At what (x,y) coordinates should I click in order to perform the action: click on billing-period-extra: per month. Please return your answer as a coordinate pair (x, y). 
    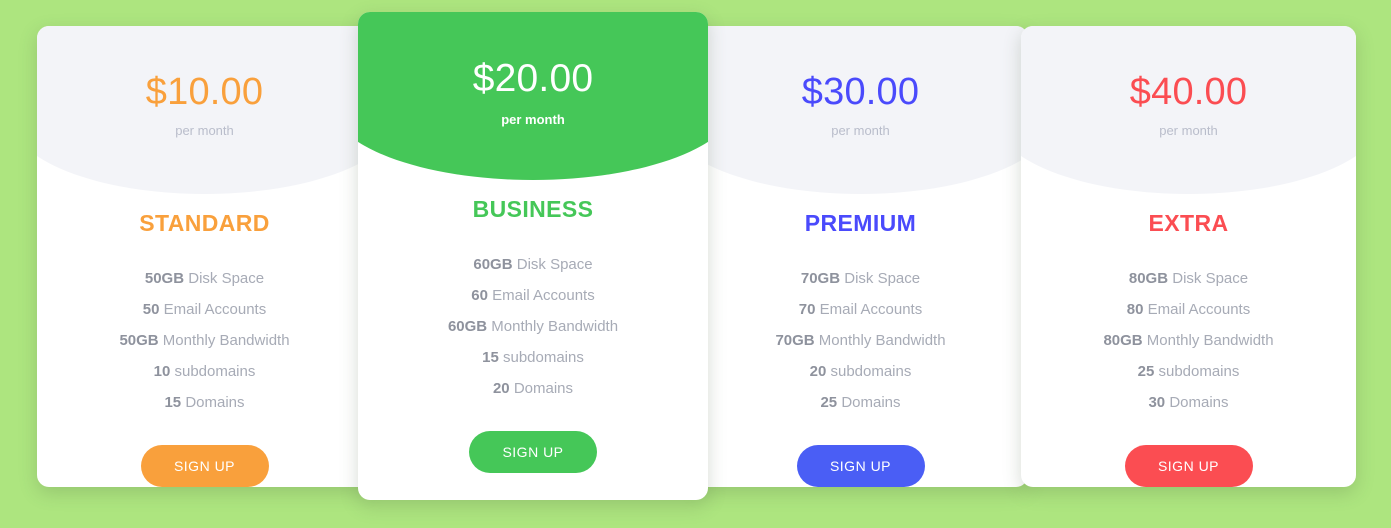
    Looking at the image, I should click on (1188, 130).